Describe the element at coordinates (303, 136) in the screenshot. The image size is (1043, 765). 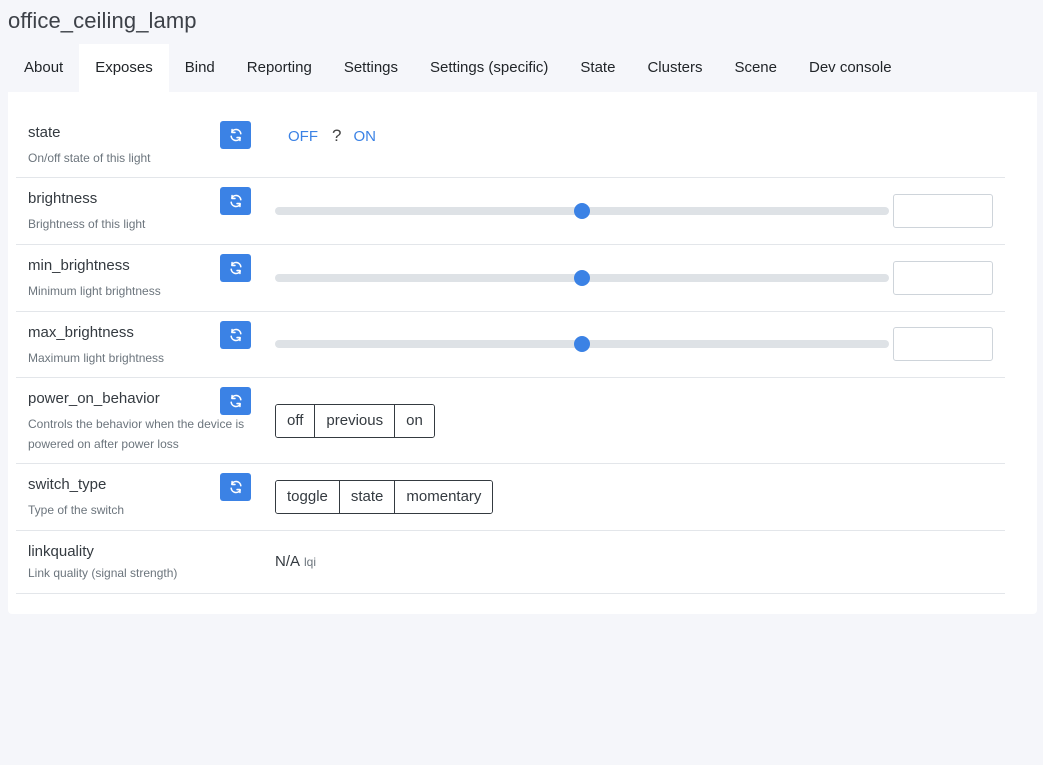
I see `state-off-link: OFF` at that location.